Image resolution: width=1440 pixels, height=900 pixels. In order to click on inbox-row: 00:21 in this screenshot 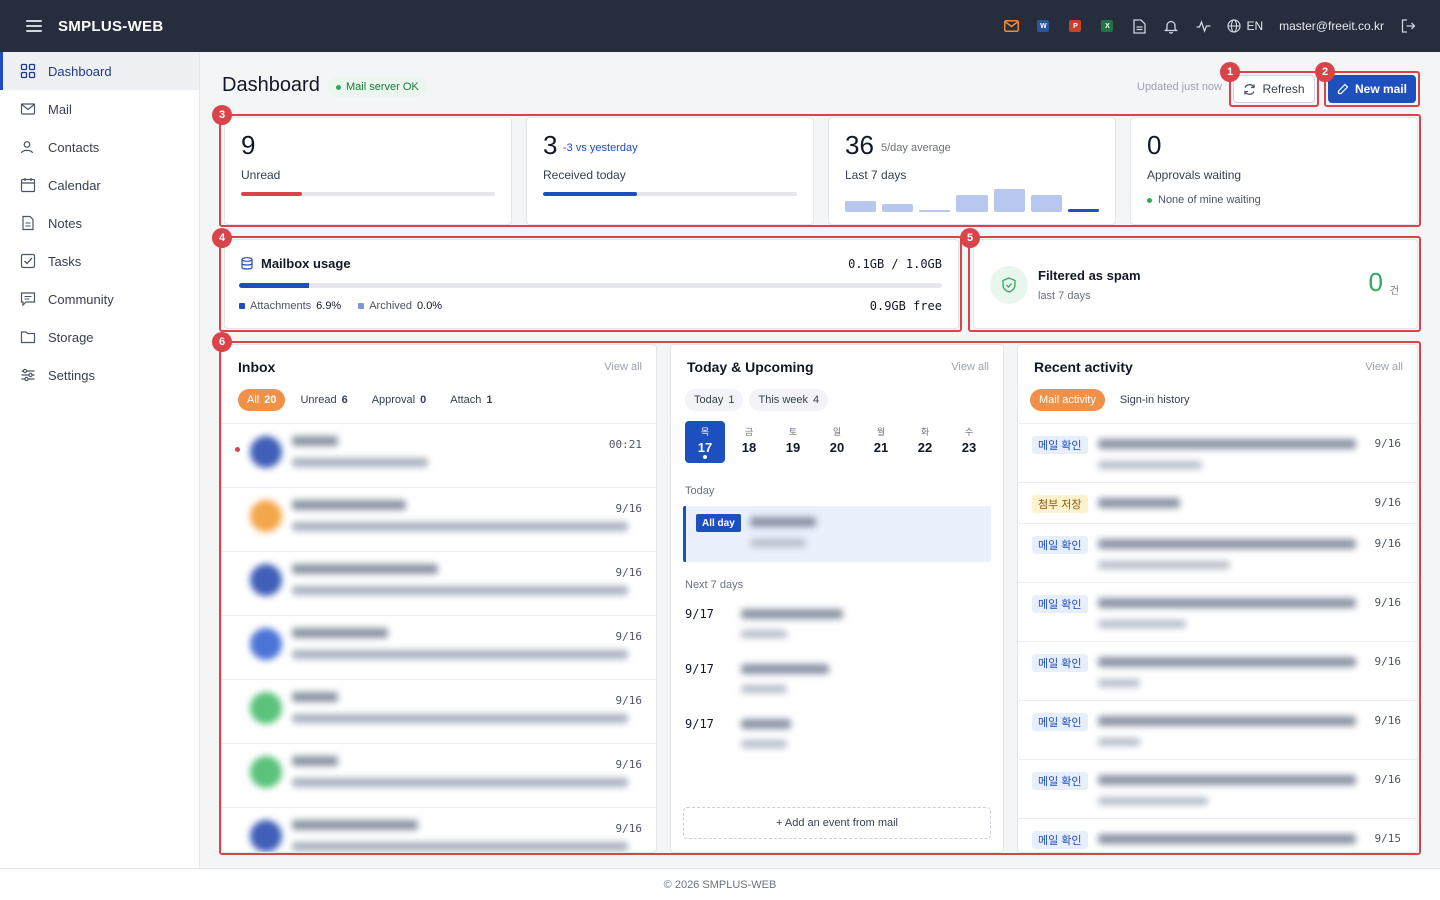, I will do `click(439, 455)`.